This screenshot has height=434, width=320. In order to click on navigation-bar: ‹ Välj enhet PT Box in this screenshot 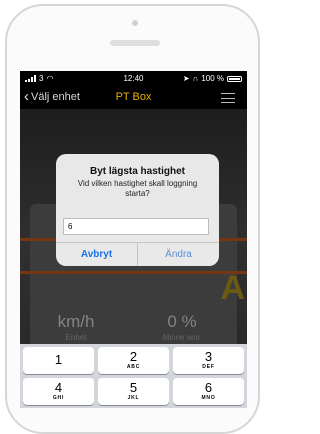, I will do `click(133, 98)`.